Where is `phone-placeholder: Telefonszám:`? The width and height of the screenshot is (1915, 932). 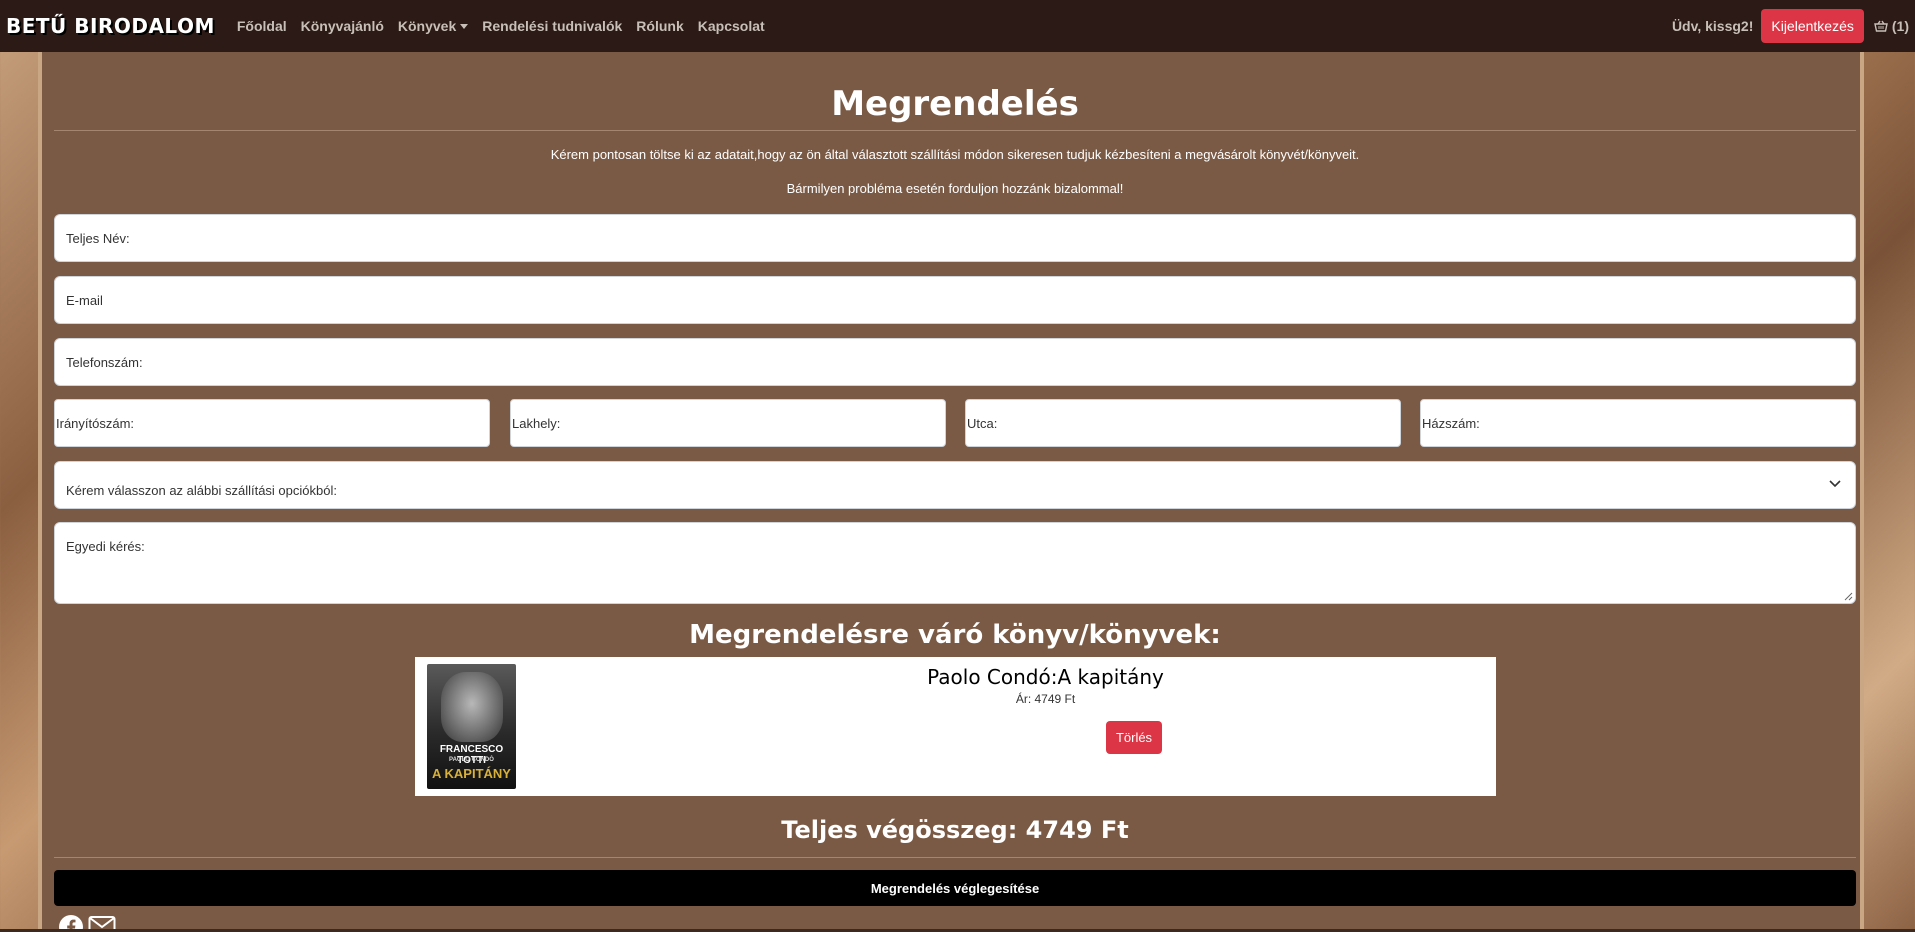 phone-placeholder: Telefonszám: is located at coordinates (104, 362).